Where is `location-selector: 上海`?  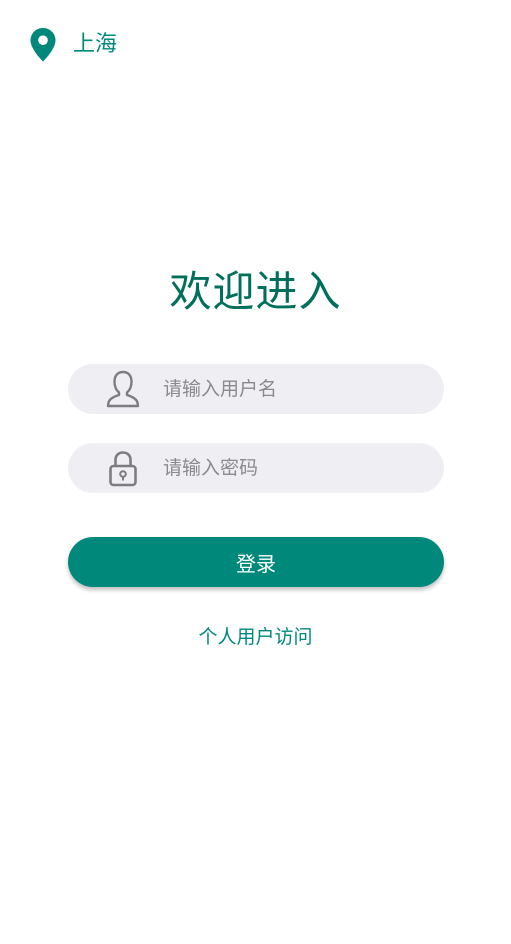
location-selector: 上海 is located at coordinates (72, 45).